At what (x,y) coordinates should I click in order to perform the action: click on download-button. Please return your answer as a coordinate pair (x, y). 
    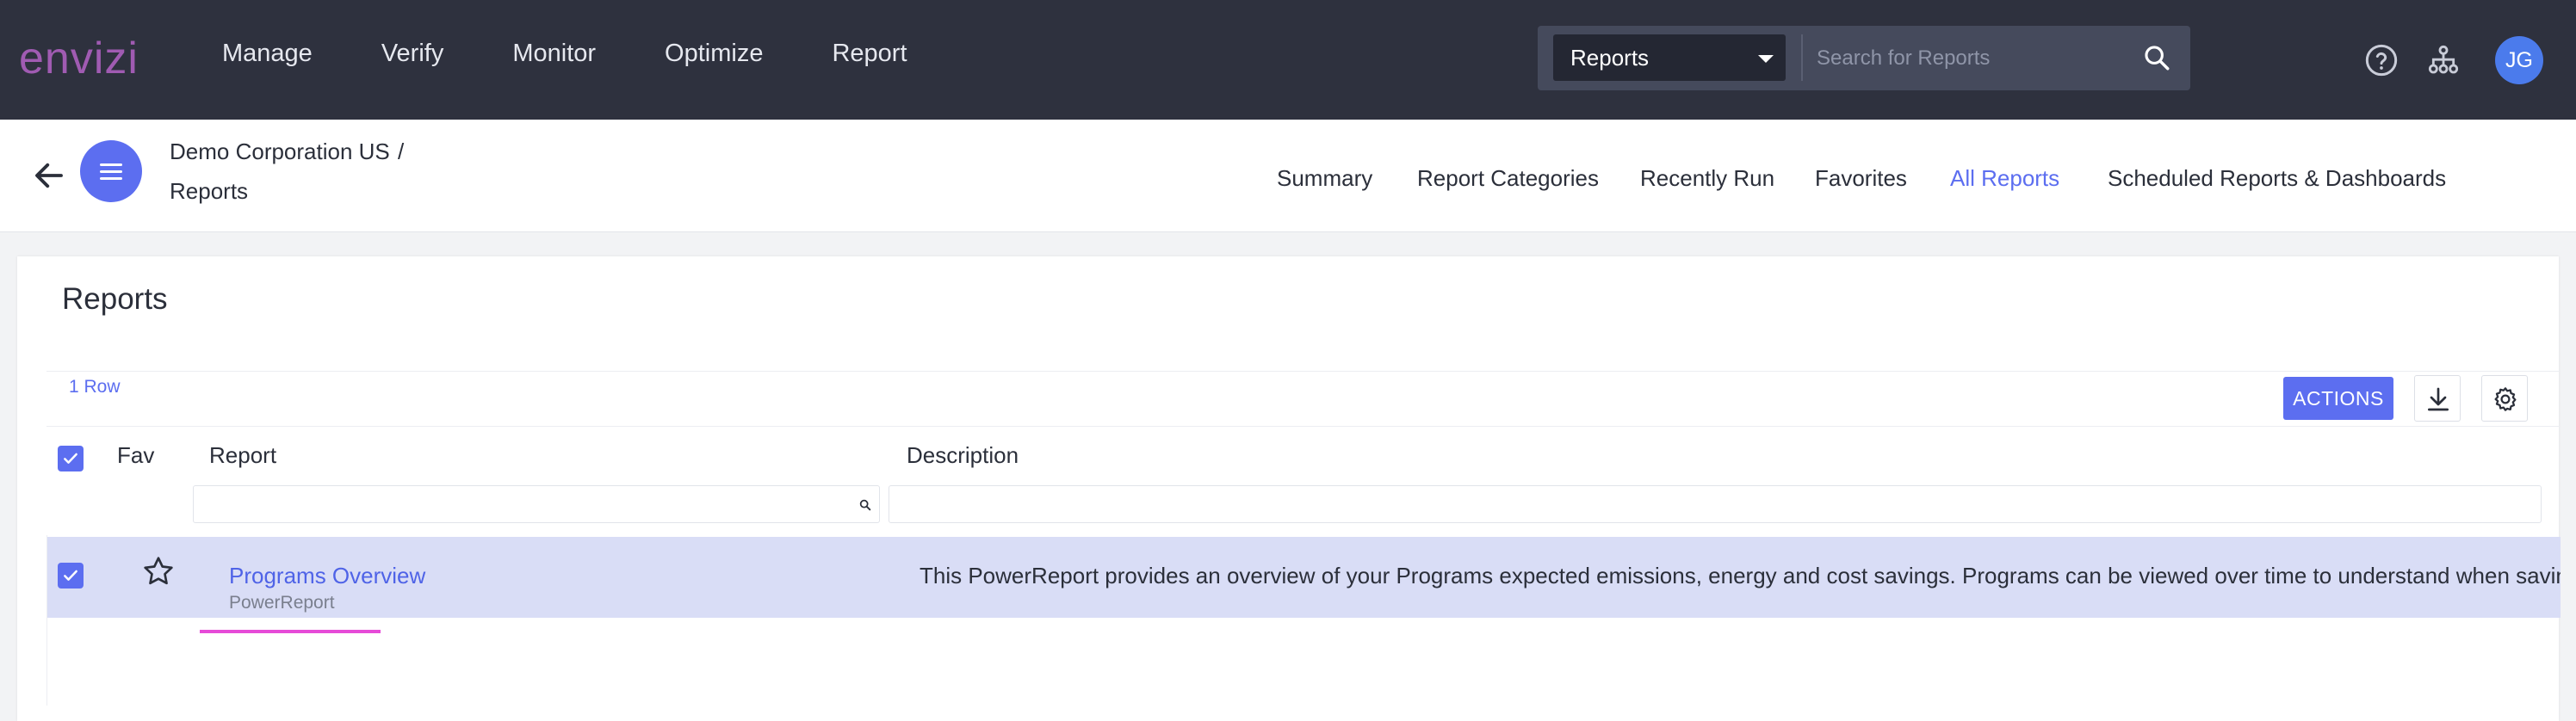
    Looking at the image, I should click on (2438, 398).